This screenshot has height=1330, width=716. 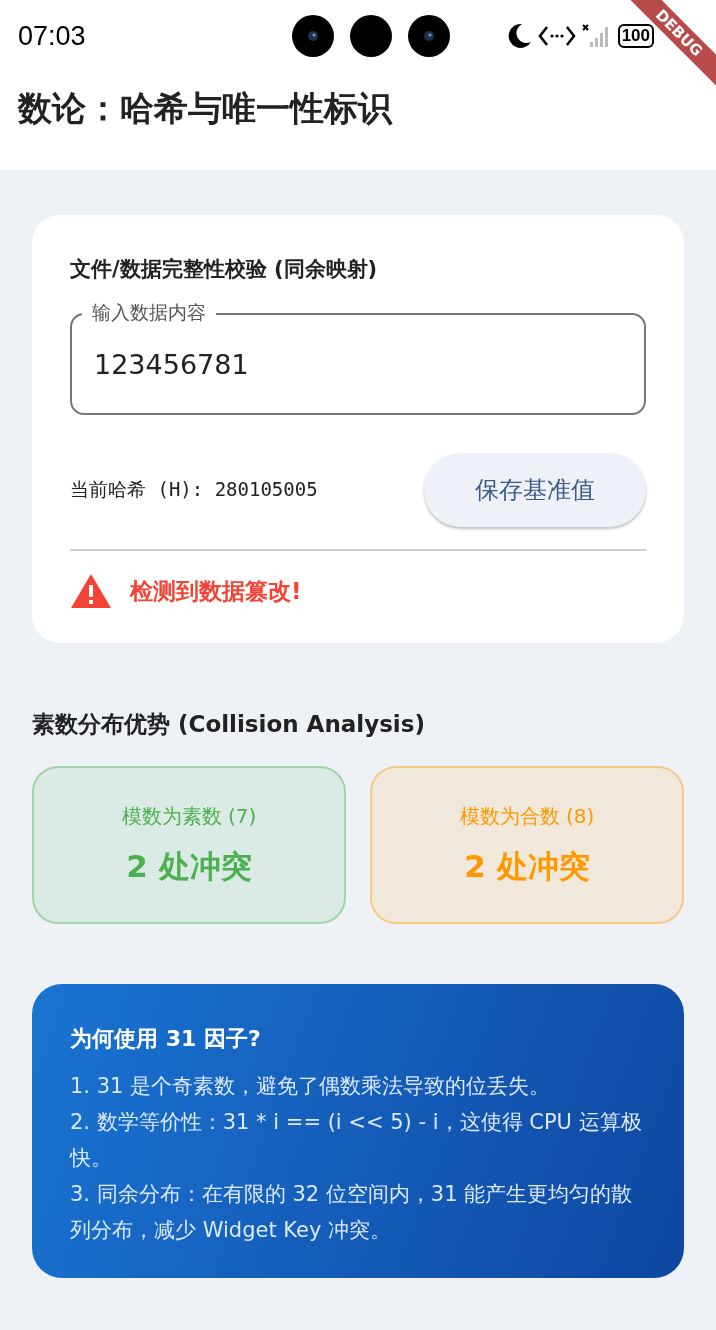 What do you see at coordinates (352, 1212) in the screenshot?
I see `info-paragraph: 3. 同余分布：在有限的 32 位空间内，31 能产生更均匀的散列分布，减少 Widget Key 冲突。` at bounding box center [352, 1212].